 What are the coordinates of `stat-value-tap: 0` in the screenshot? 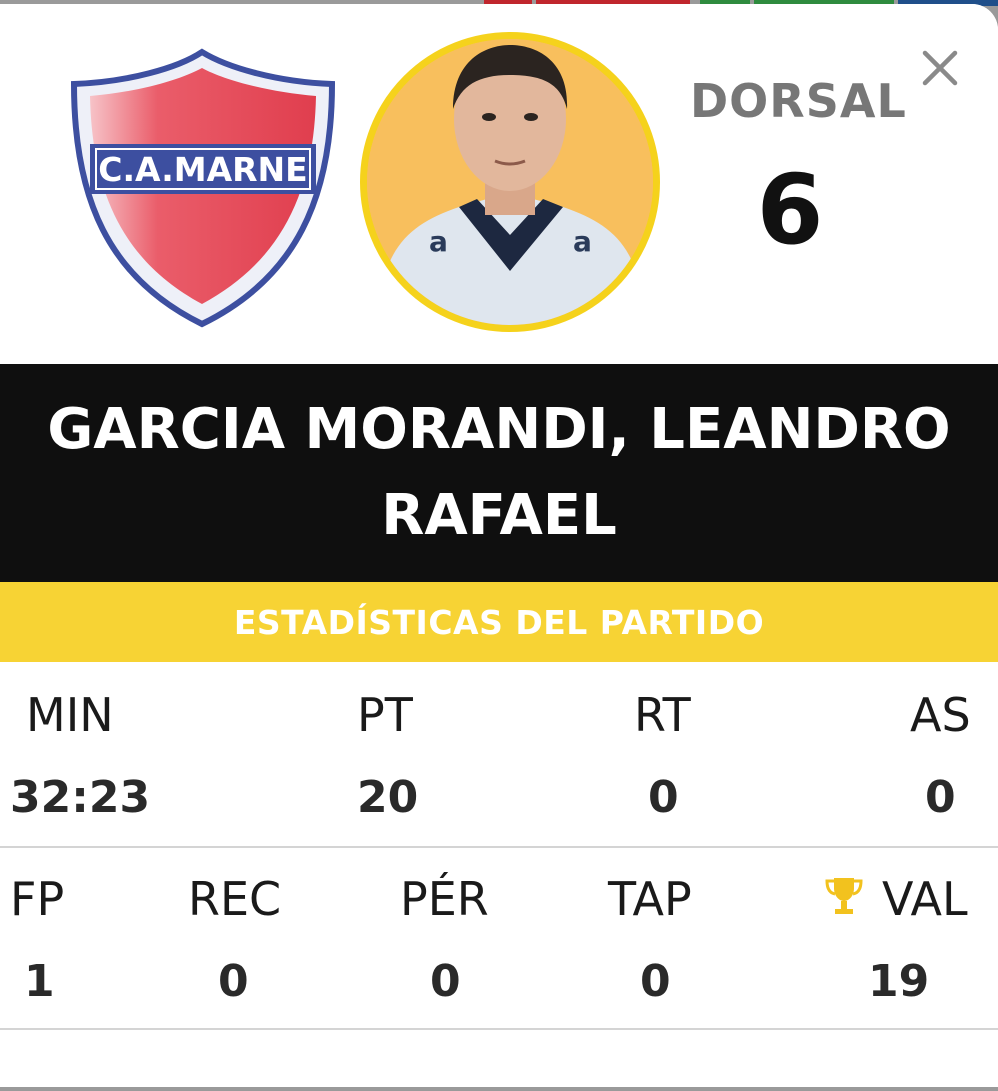 It's located at (655, 981).